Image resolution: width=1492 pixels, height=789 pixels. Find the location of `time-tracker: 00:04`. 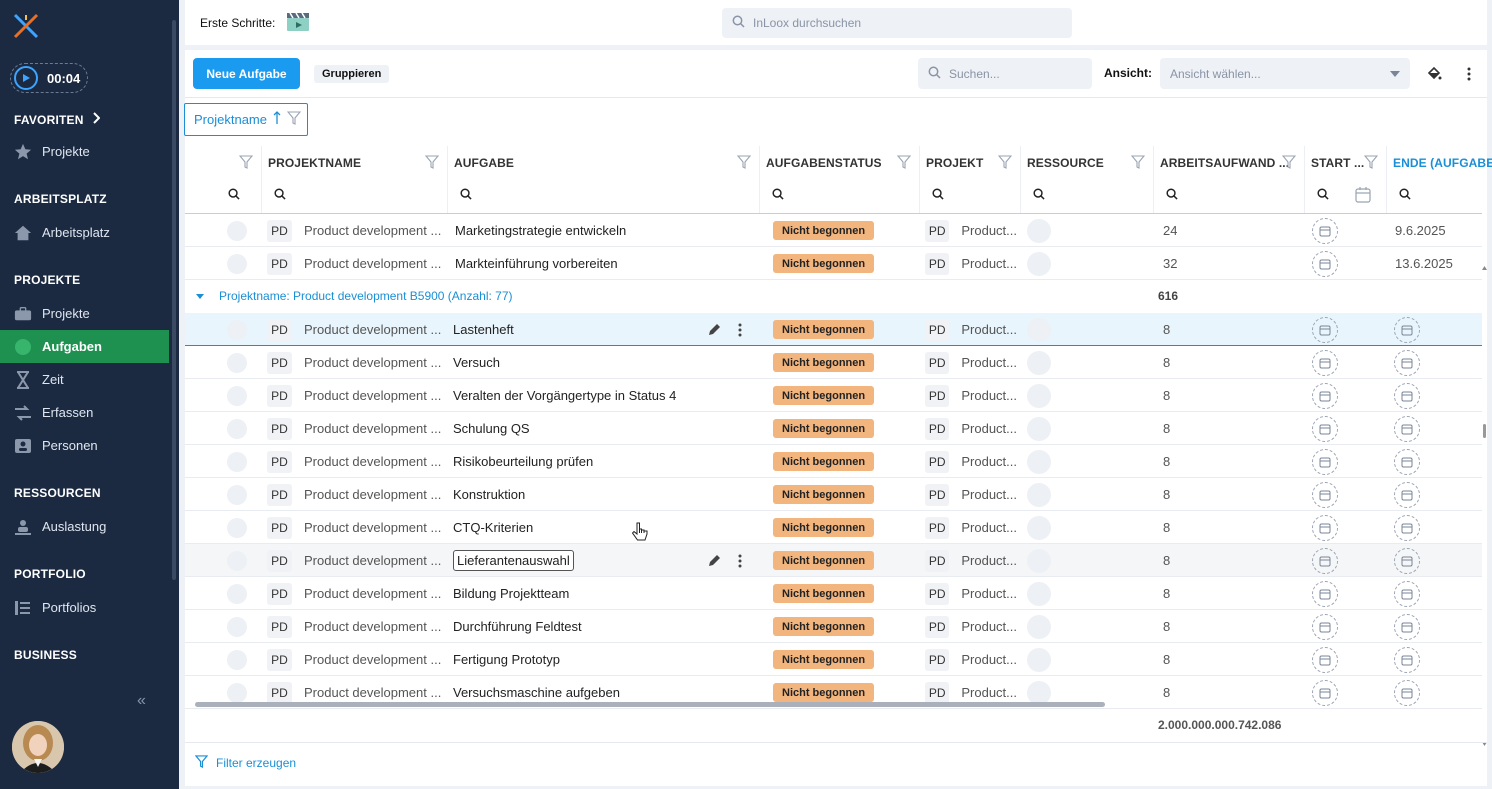

time-tracker: 00:04 is located at coordinates (49, 78).